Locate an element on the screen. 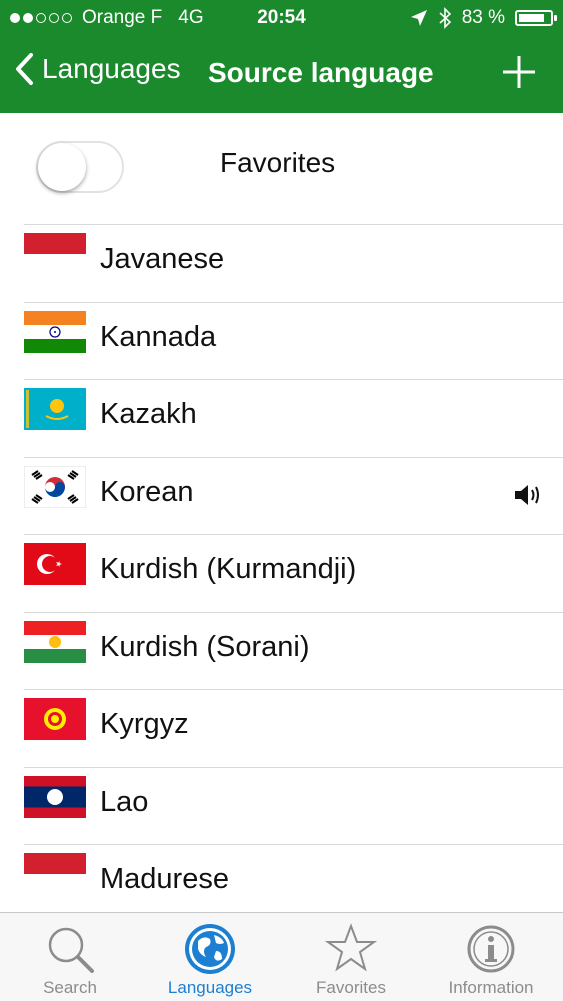 This screenshot has height=1001, width=563. tab-label: Search is located at coordinates (70, 987).